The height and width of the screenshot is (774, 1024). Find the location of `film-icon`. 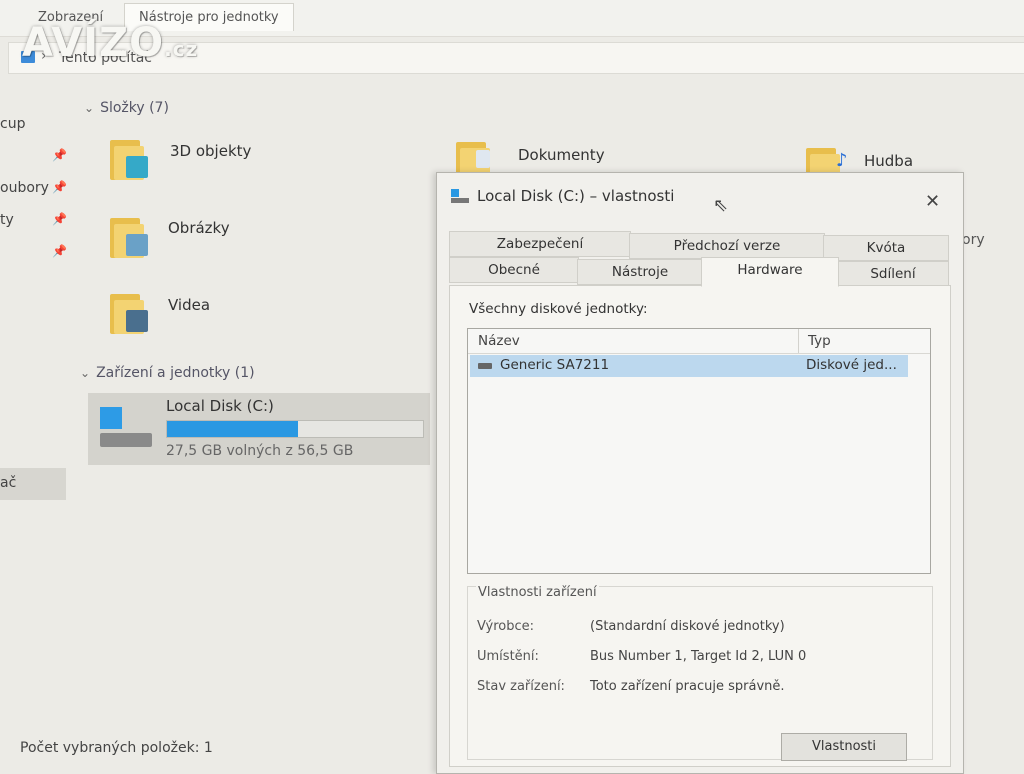

film-icon is located at coordinates (137, 321).